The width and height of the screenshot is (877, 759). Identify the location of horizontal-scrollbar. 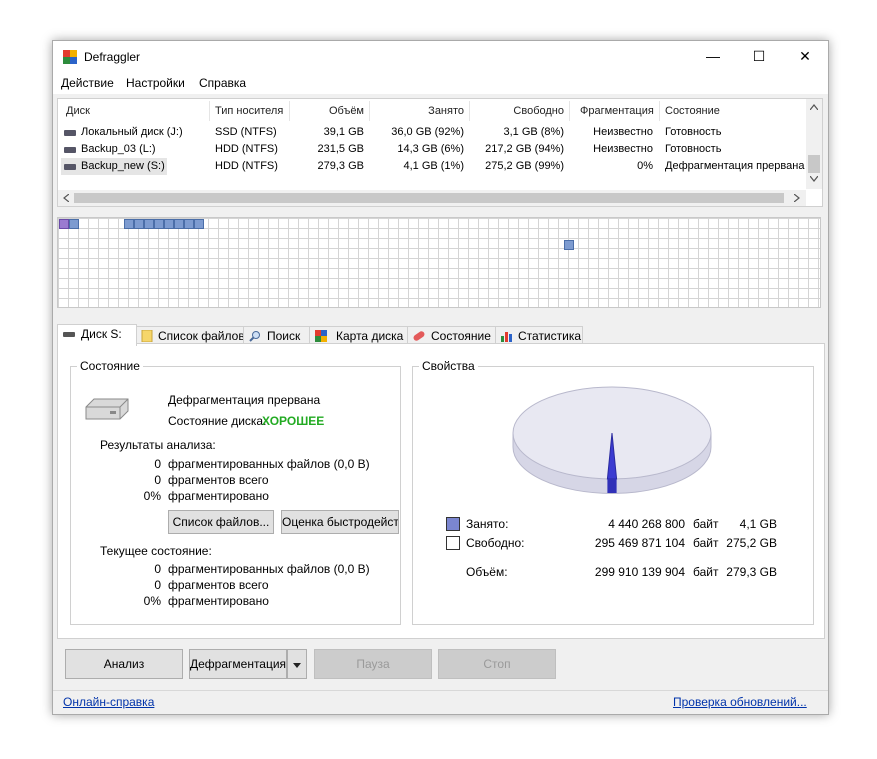
(432, 198).